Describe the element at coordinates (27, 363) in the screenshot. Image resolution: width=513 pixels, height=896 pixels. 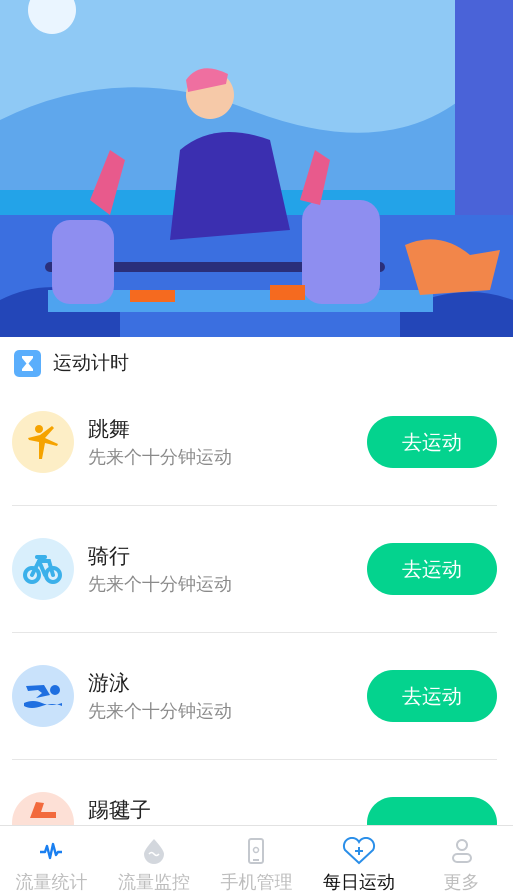
I see `hourglass-icon` at that location.